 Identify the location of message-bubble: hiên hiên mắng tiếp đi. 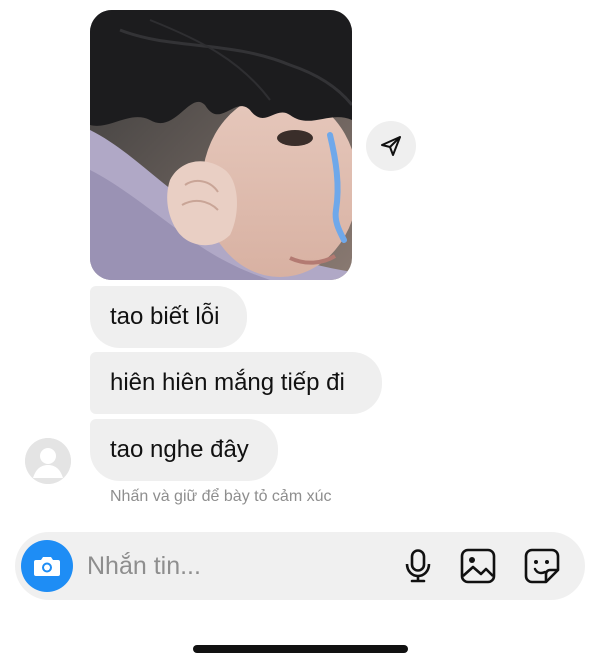
(236, 383).